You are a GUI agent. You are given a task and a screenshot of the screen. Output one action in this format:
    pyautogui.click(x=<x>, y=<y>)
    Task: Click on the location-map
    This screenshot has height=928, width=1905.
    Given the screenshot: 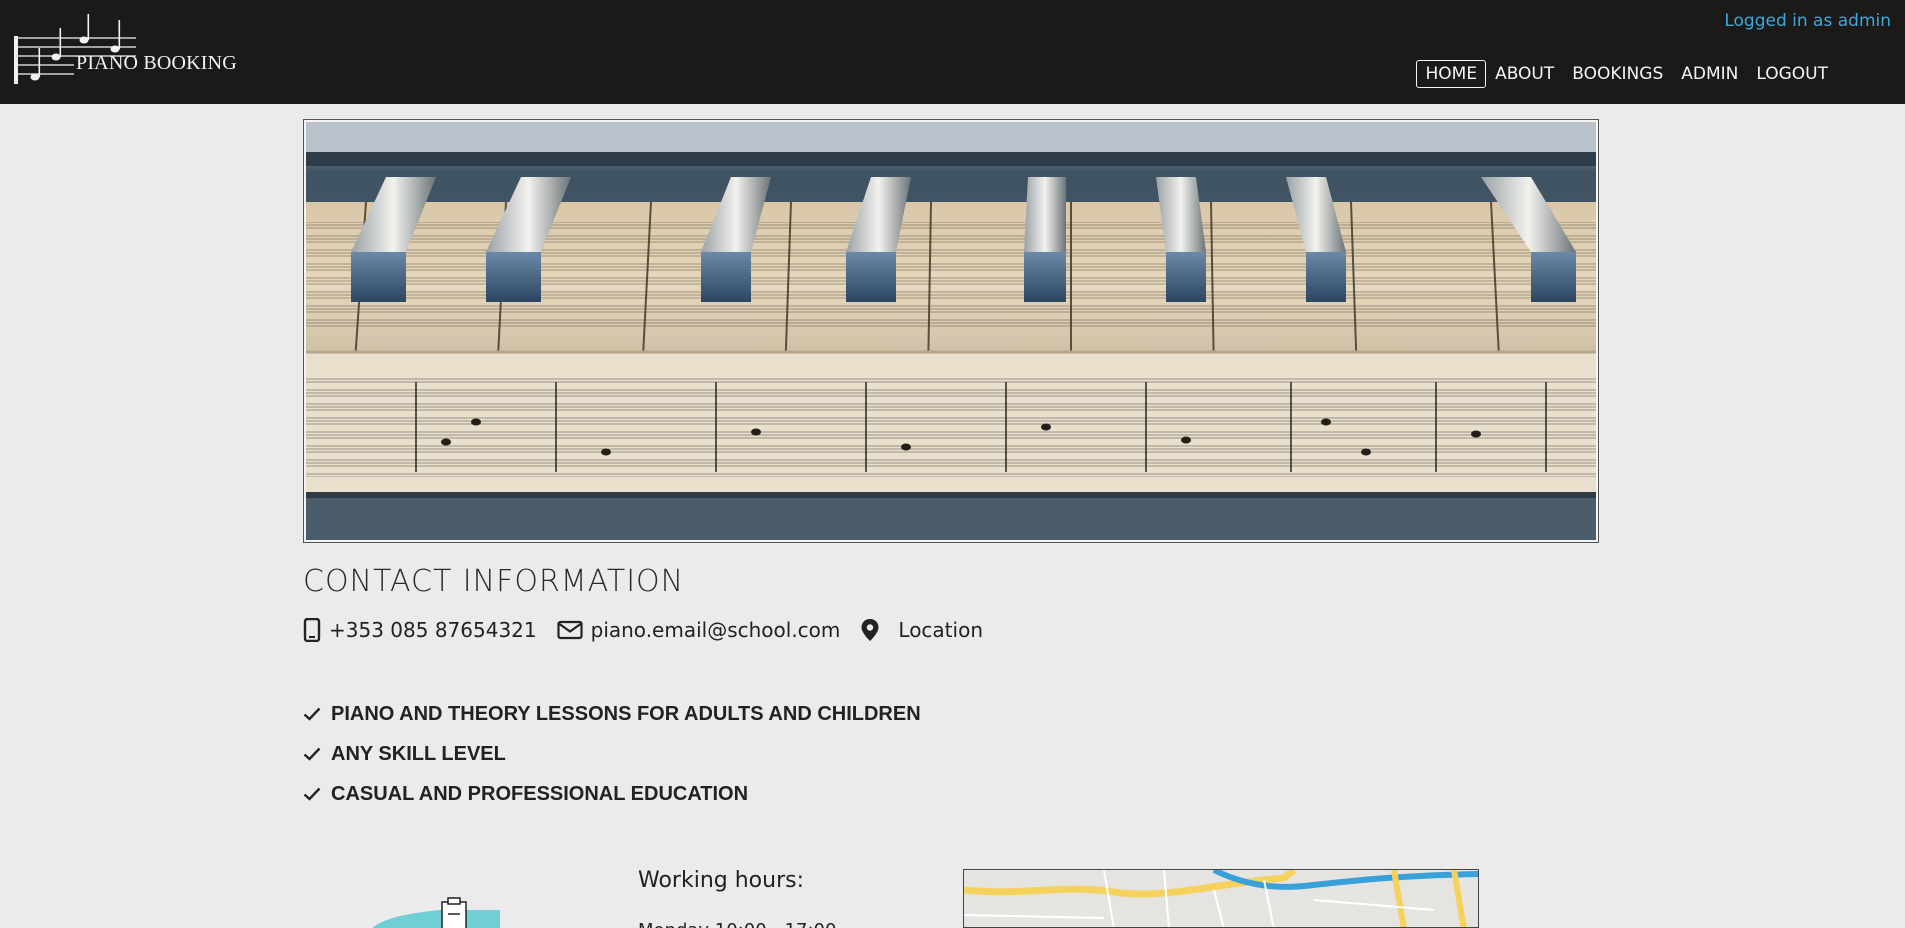 What is the action you would take?
    pyautogui.click(x=1221, y=898)
    